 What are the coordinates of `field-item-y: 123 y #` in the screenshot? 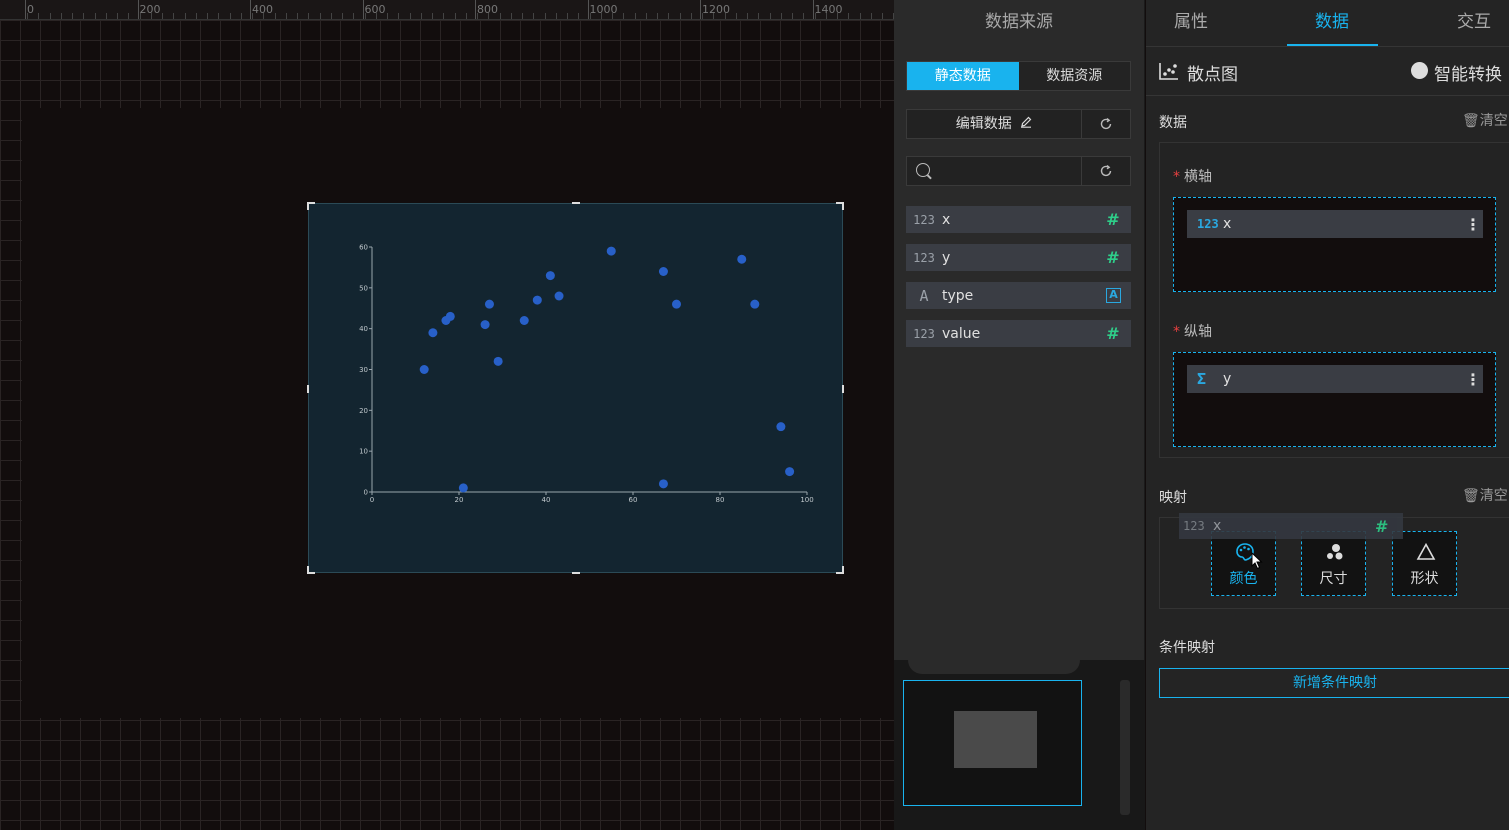 It's located at (1018, 257).